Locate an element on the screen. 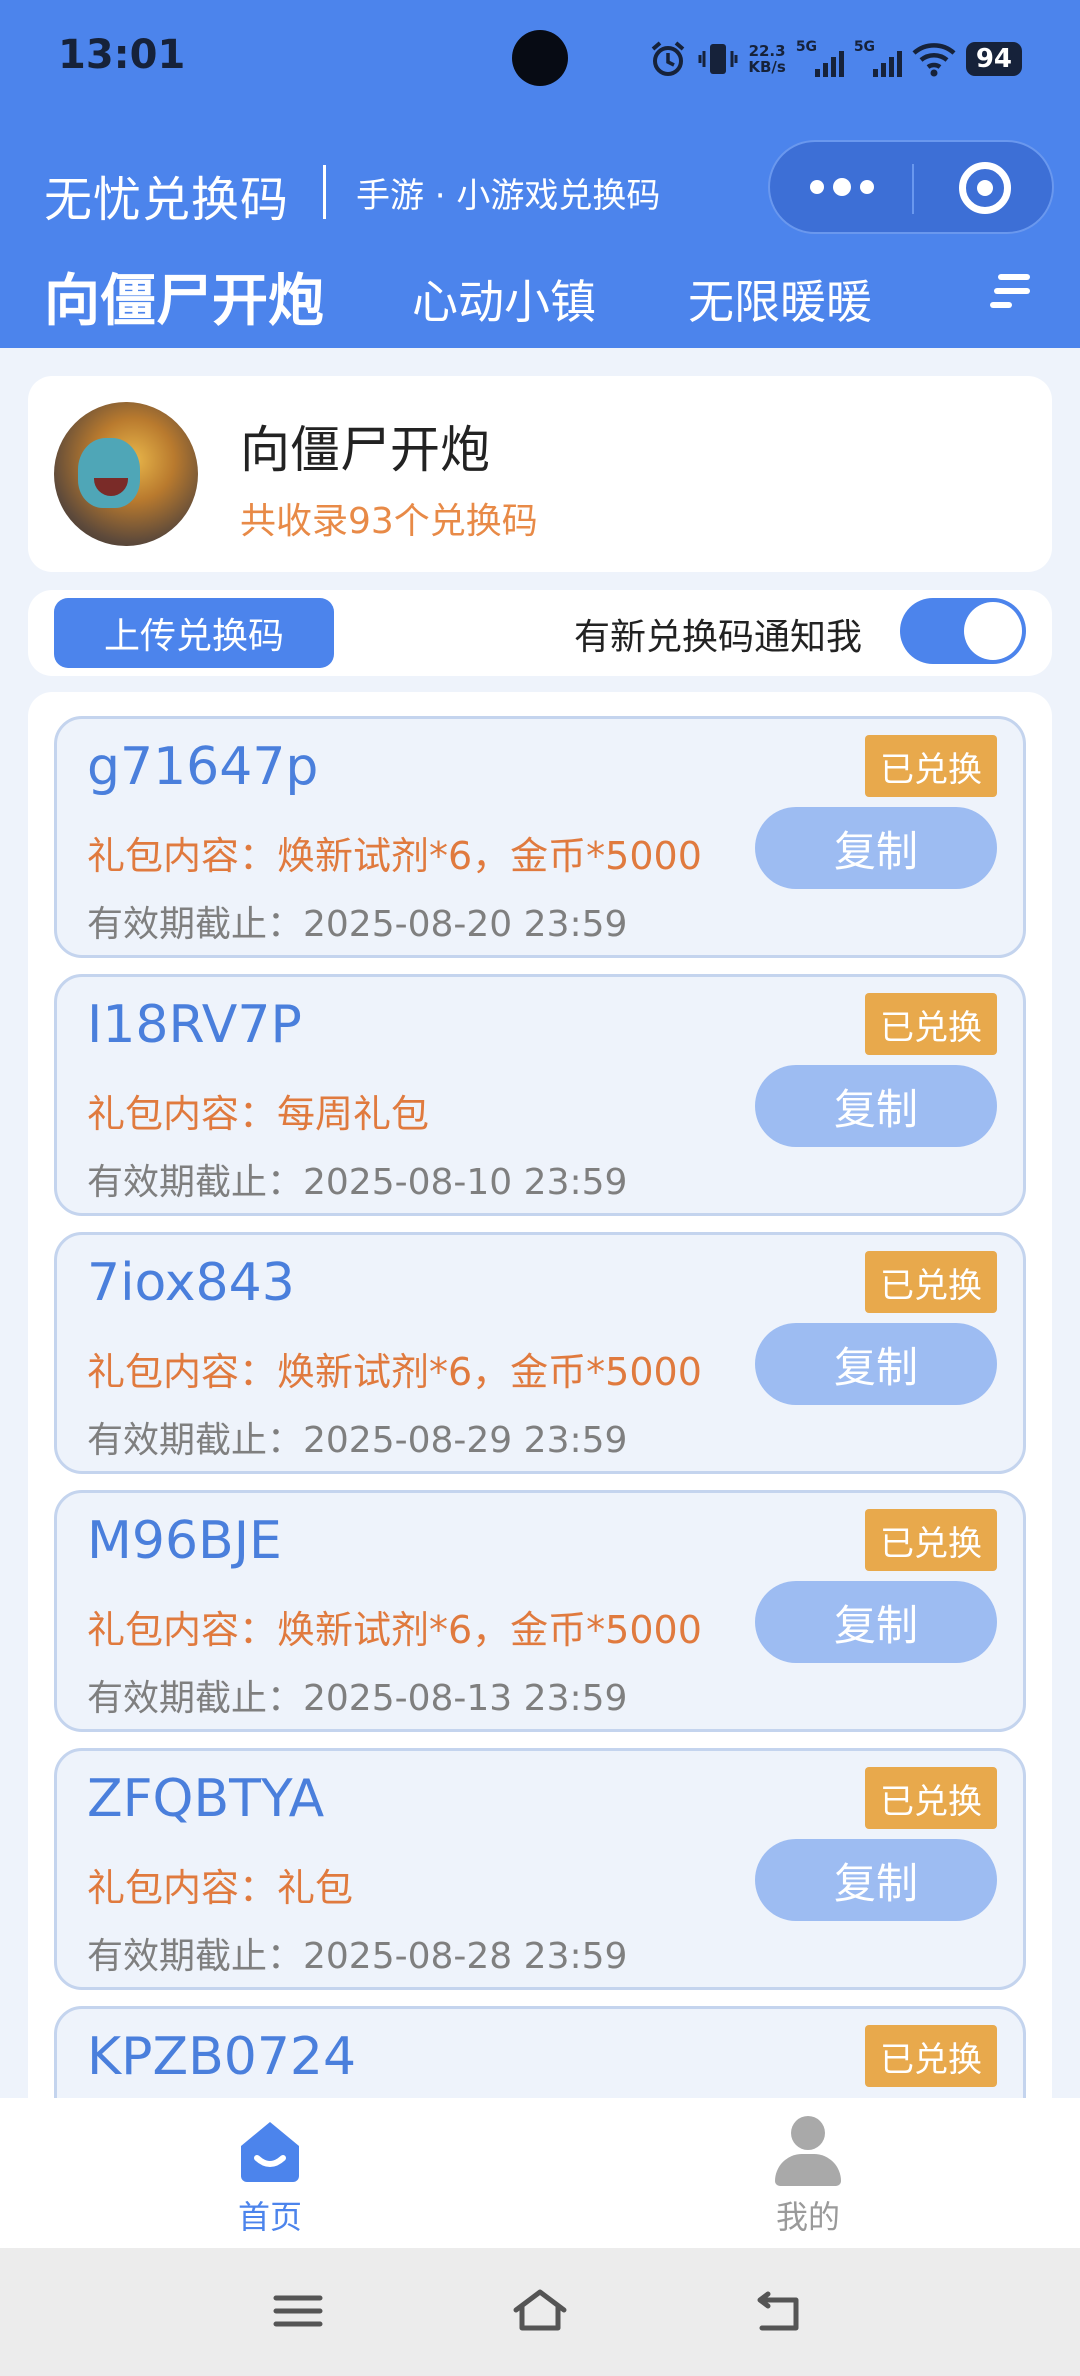 This screenshot has height=2376, width=1080. code-text: ZFQBTYA is located at coordinates (205, 1799).